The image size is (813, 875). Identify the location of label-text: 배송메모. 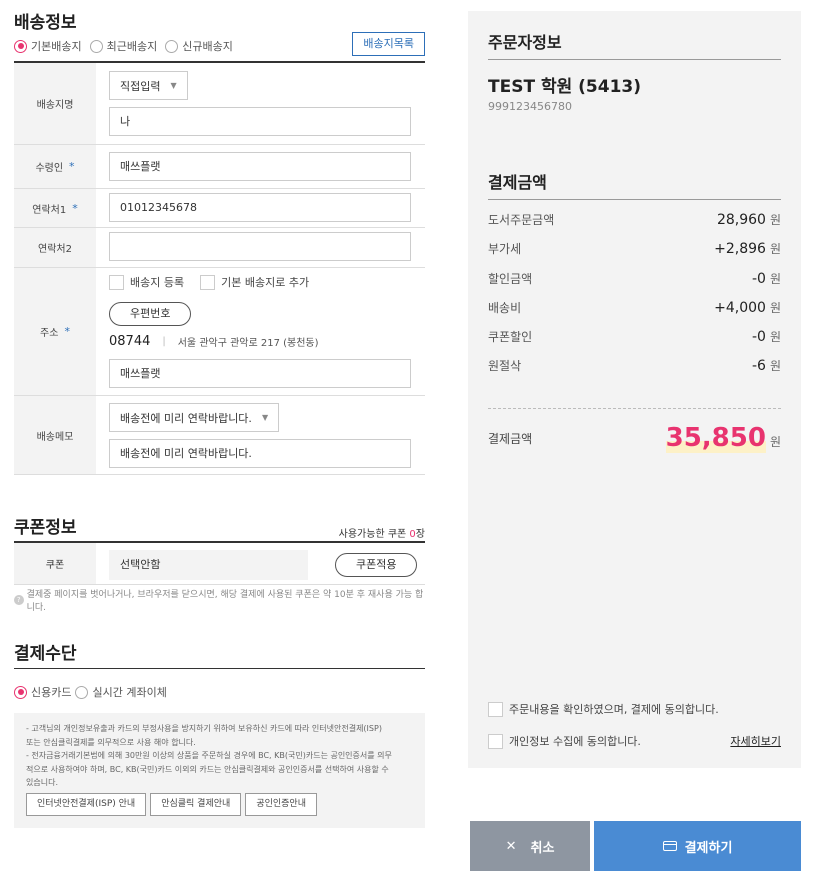
(55, 437).